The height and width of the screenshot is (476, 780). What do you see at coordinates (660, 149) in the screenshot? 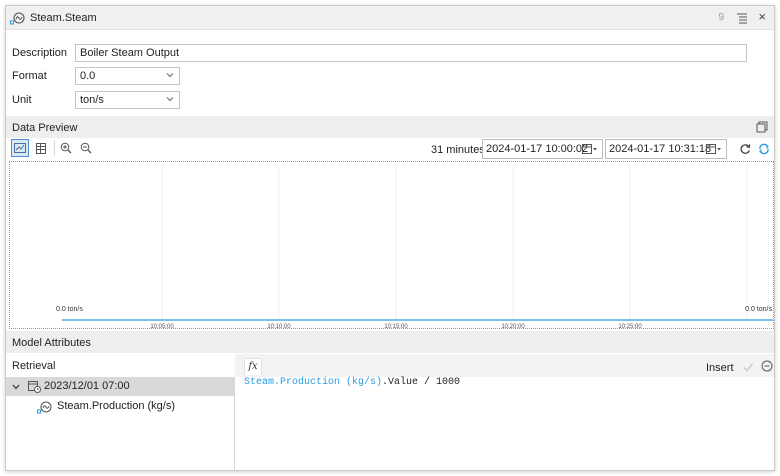
I see `end-datetime-value: 2024-01-17 10:31:18` at bounding box center [660, 149].